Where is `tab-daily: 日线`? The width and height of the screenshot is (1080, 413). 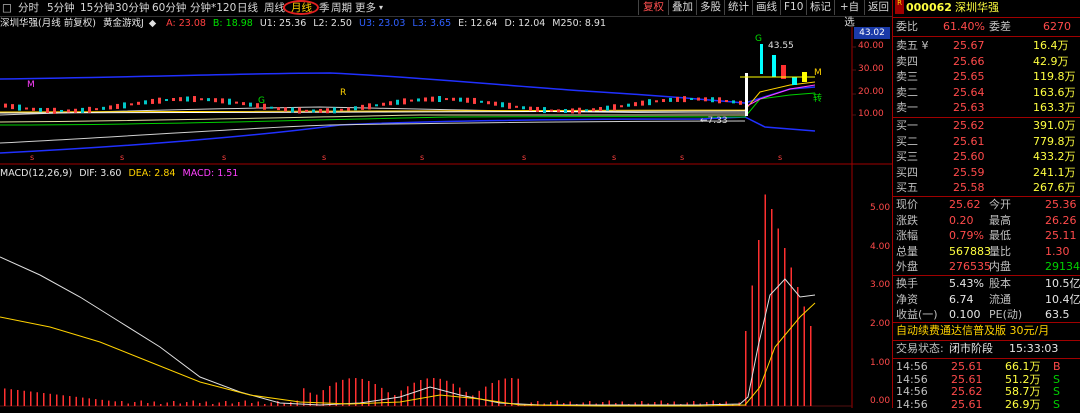
tab-daily: 日线 is located at coordinates (247, 8).